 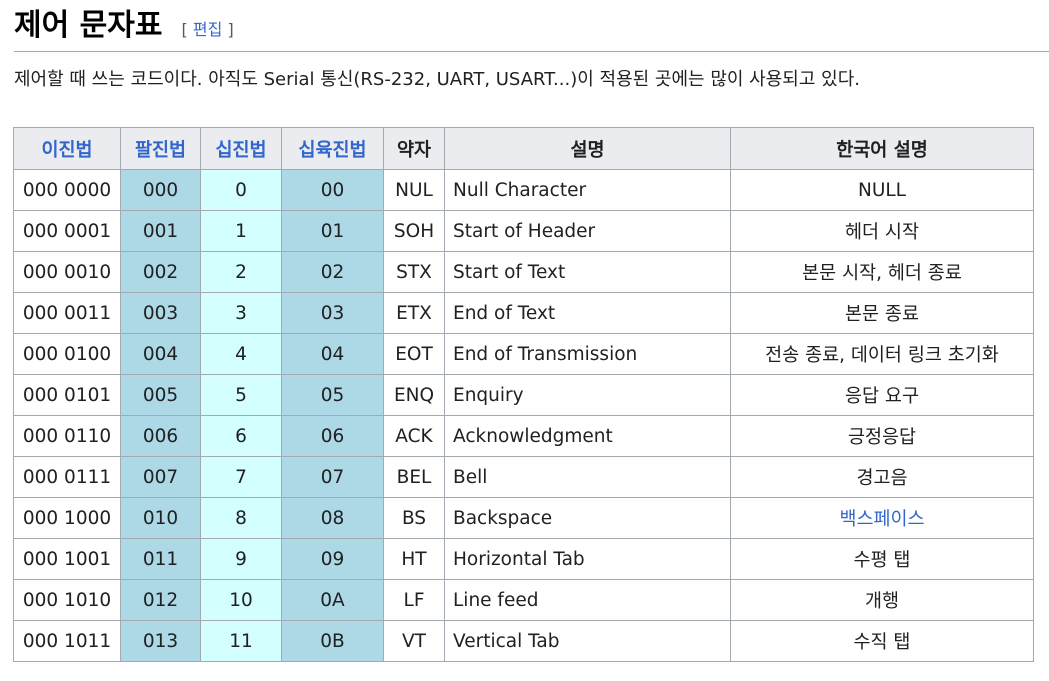 What do you see at coordinates (882, 559) in the screenshot?
I see `cell-korean-description: 수평 탭` at bounding box center [882, 559].